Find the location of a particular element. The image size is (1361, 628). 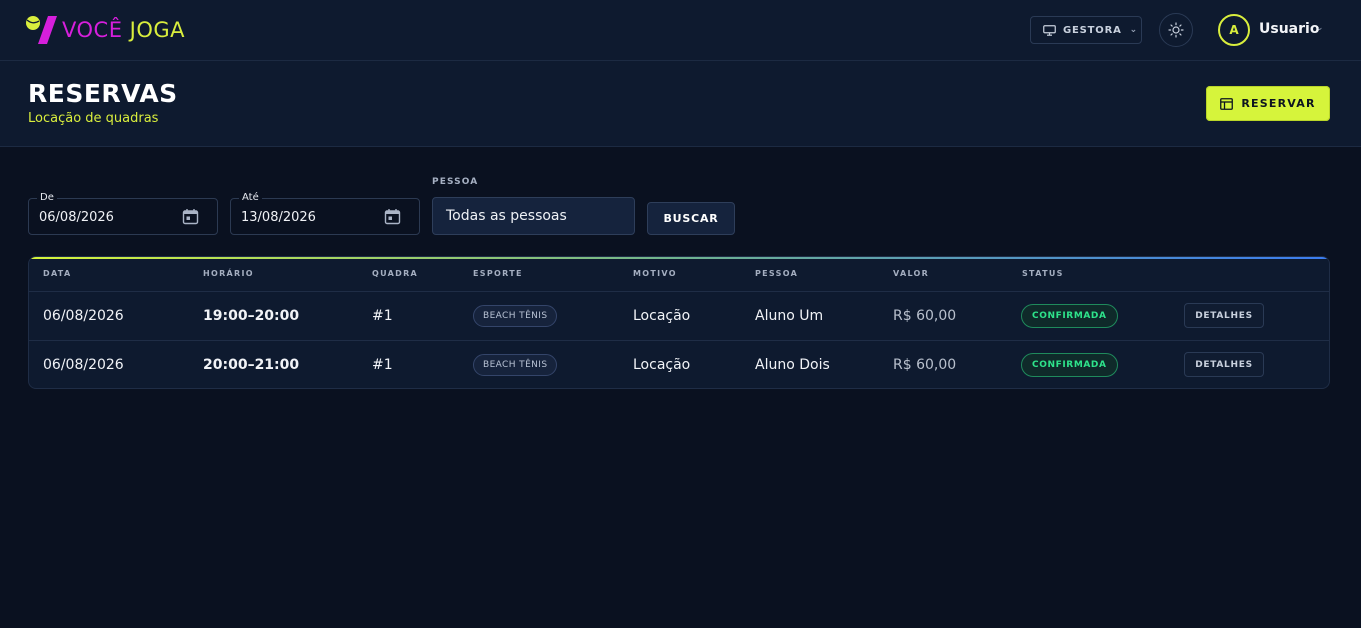

new-reservation-label: RESERVAR is located at coordinates (1278, 103).